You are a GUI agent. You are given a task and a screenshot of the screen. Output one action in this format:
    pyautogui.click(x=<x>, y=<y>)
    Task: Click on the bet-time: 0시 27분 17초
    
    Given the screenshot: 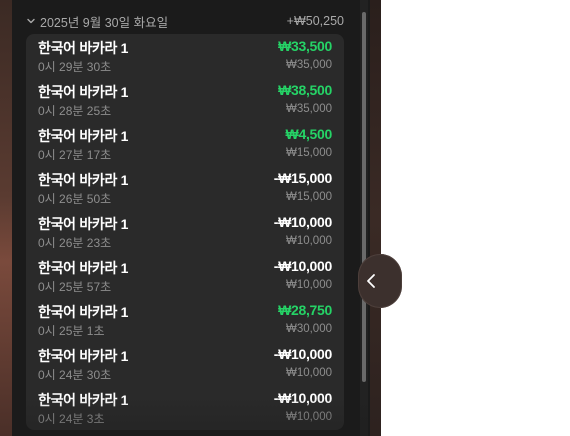 What is the action you would take?
    pyautogui.click(x=75, y=155)
    